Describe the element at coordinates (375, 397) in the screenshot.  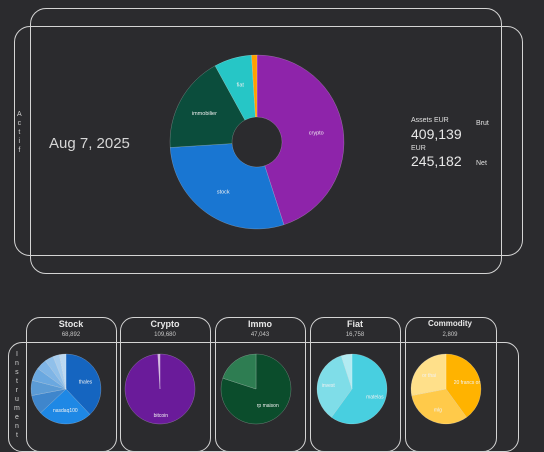
I see `fiat-slice-label: matelas` at that location.